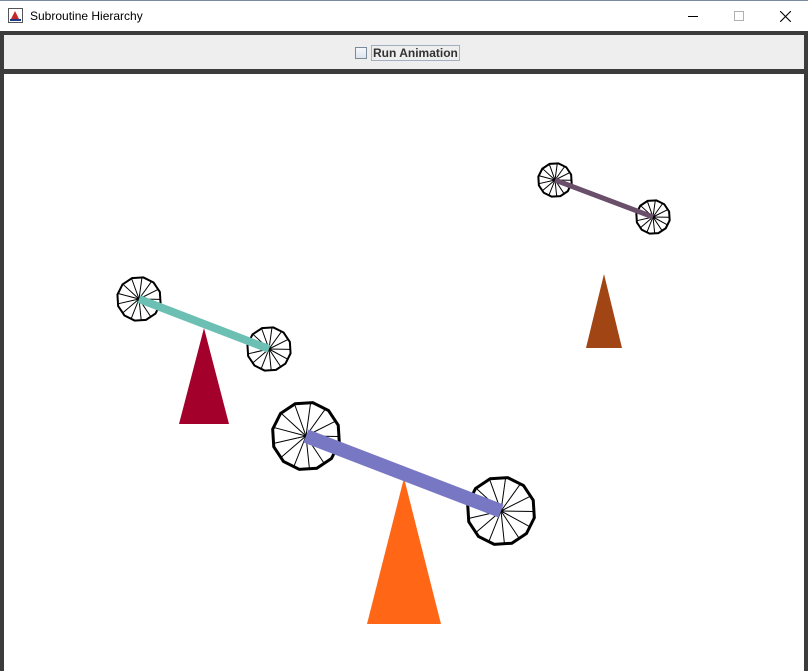 The width and height of the screenshot is (808, 671). I want to click on seesaw-large, so click(403, 512).